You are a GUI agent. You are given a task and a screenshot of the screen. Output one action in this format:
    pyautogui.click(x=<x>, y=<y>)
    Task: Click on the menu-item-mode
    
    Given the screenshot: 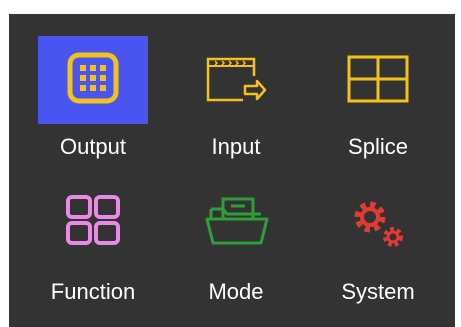 What is the action you would take?
    pyautogui.click(x=236, y=220)
    